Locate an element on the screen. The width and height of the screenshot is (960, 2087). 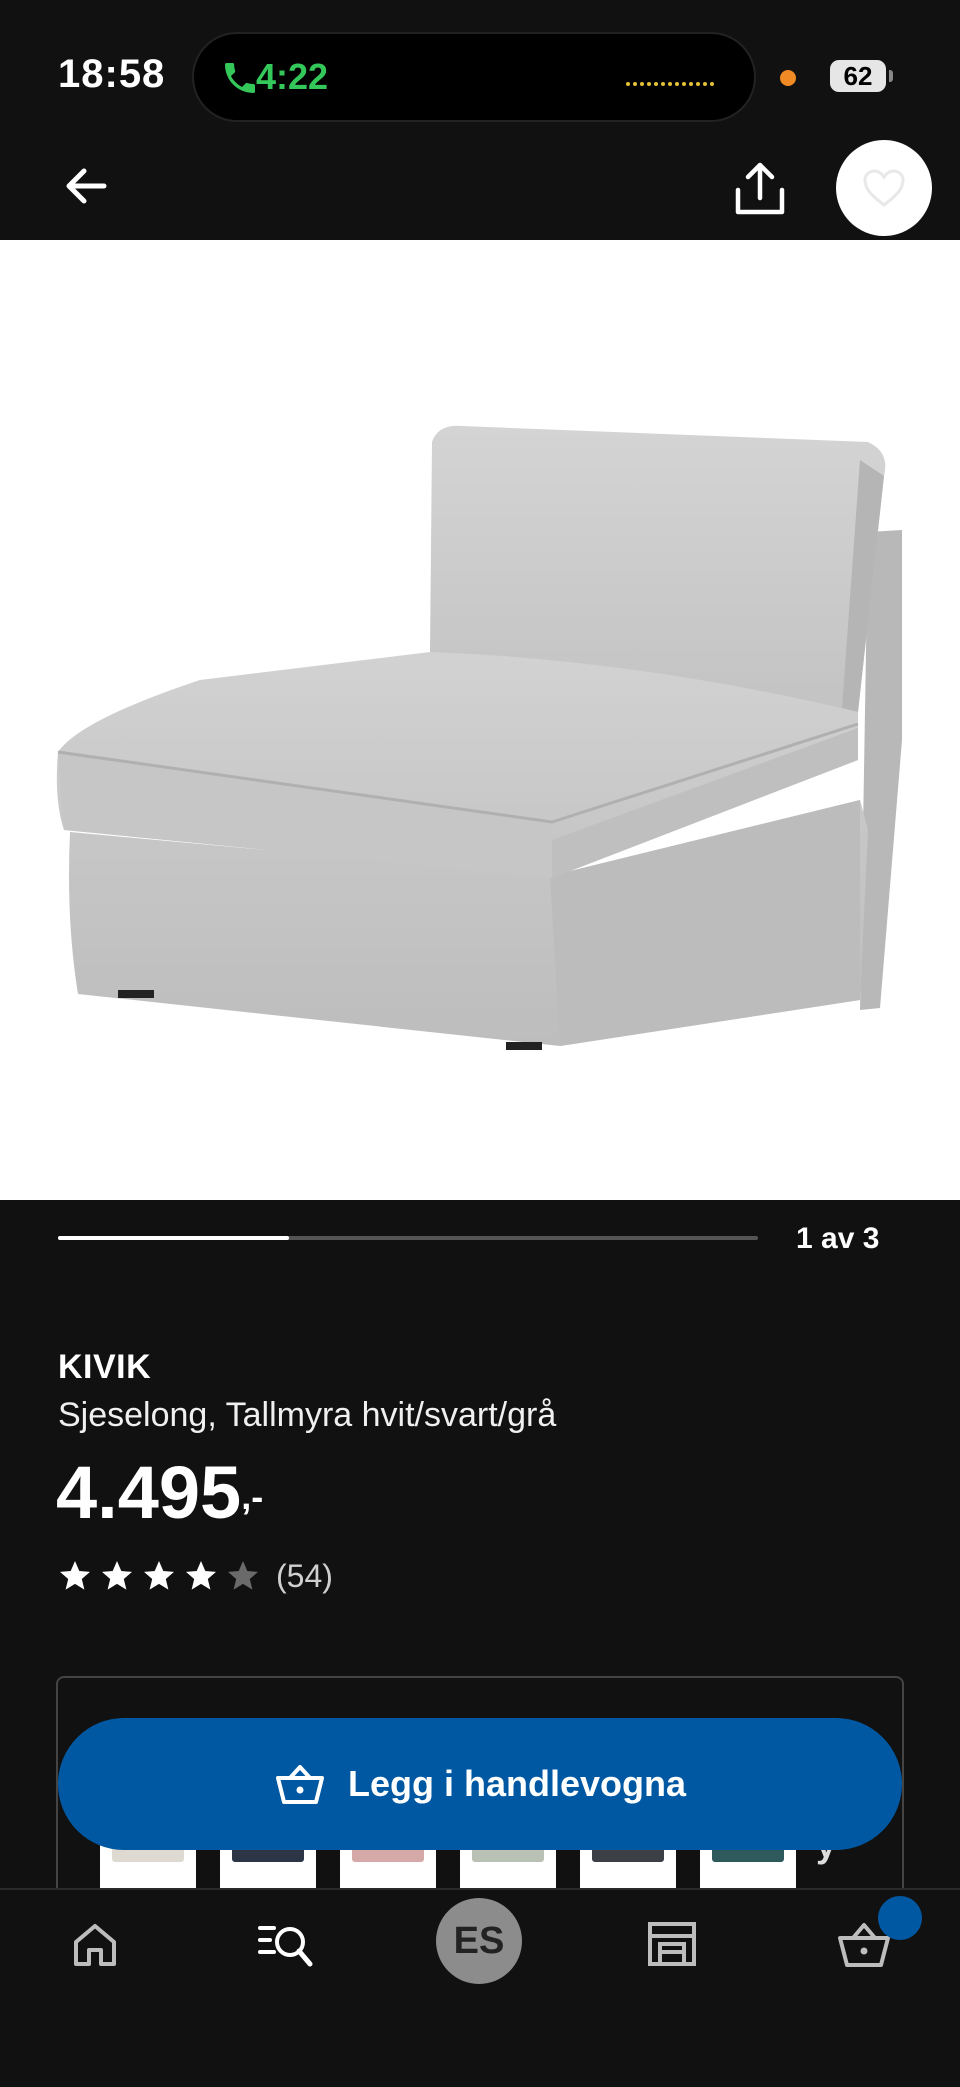
privacy-indicator-dot is located at coordinates (788, 78).